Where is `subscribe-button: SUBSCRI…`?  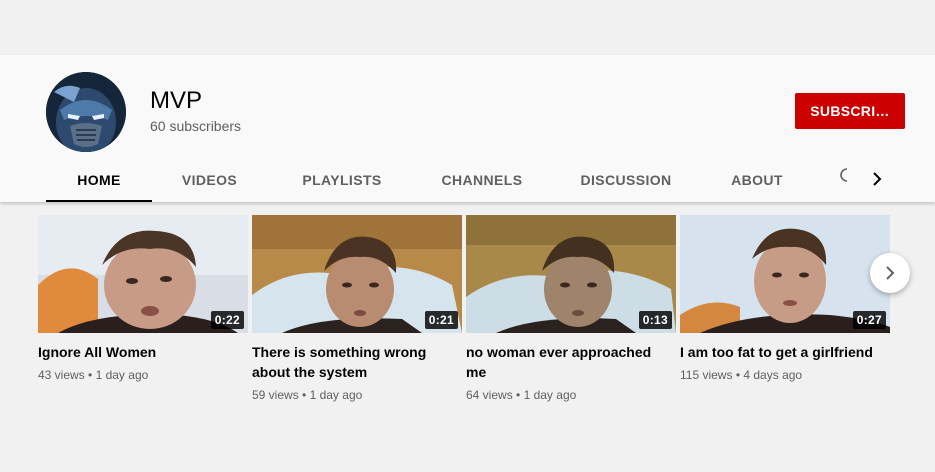
subscribe-button: SUBSCRI… is located at coordinates (850, 111).